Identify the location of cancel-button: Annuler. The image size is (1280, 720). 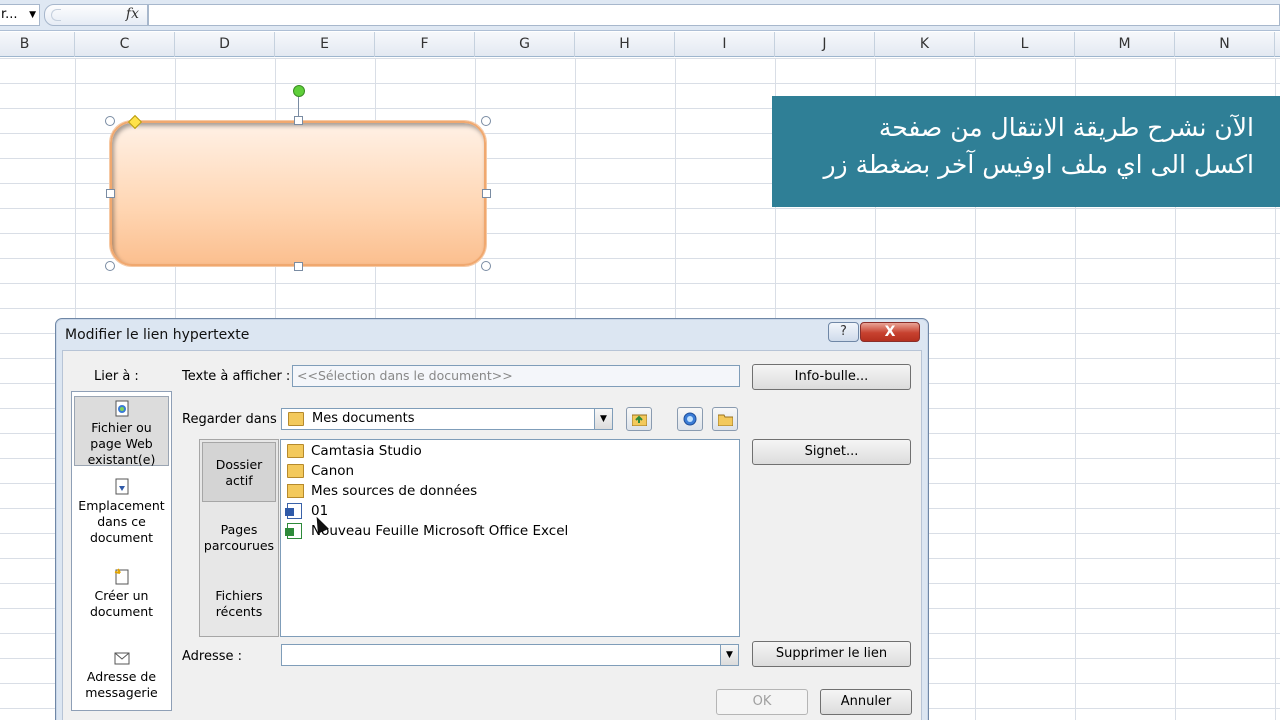
(866, 702).